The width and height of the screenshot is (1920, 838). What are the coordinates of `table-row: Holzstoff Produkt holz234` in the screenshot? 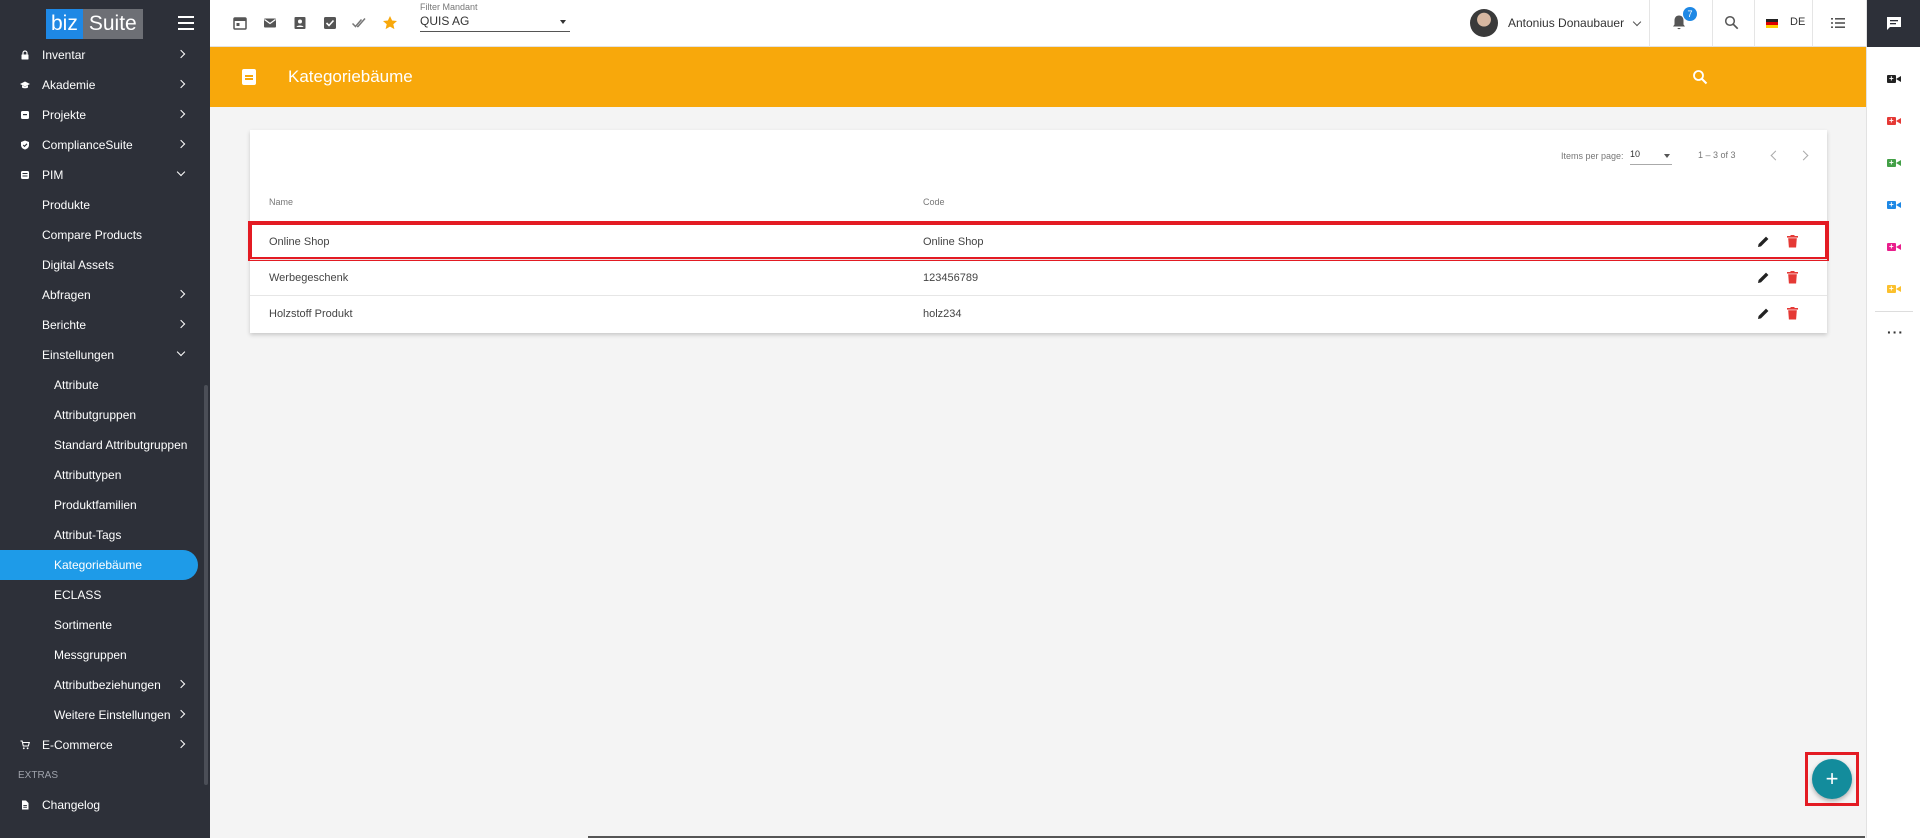 It's located at (1038, 313).